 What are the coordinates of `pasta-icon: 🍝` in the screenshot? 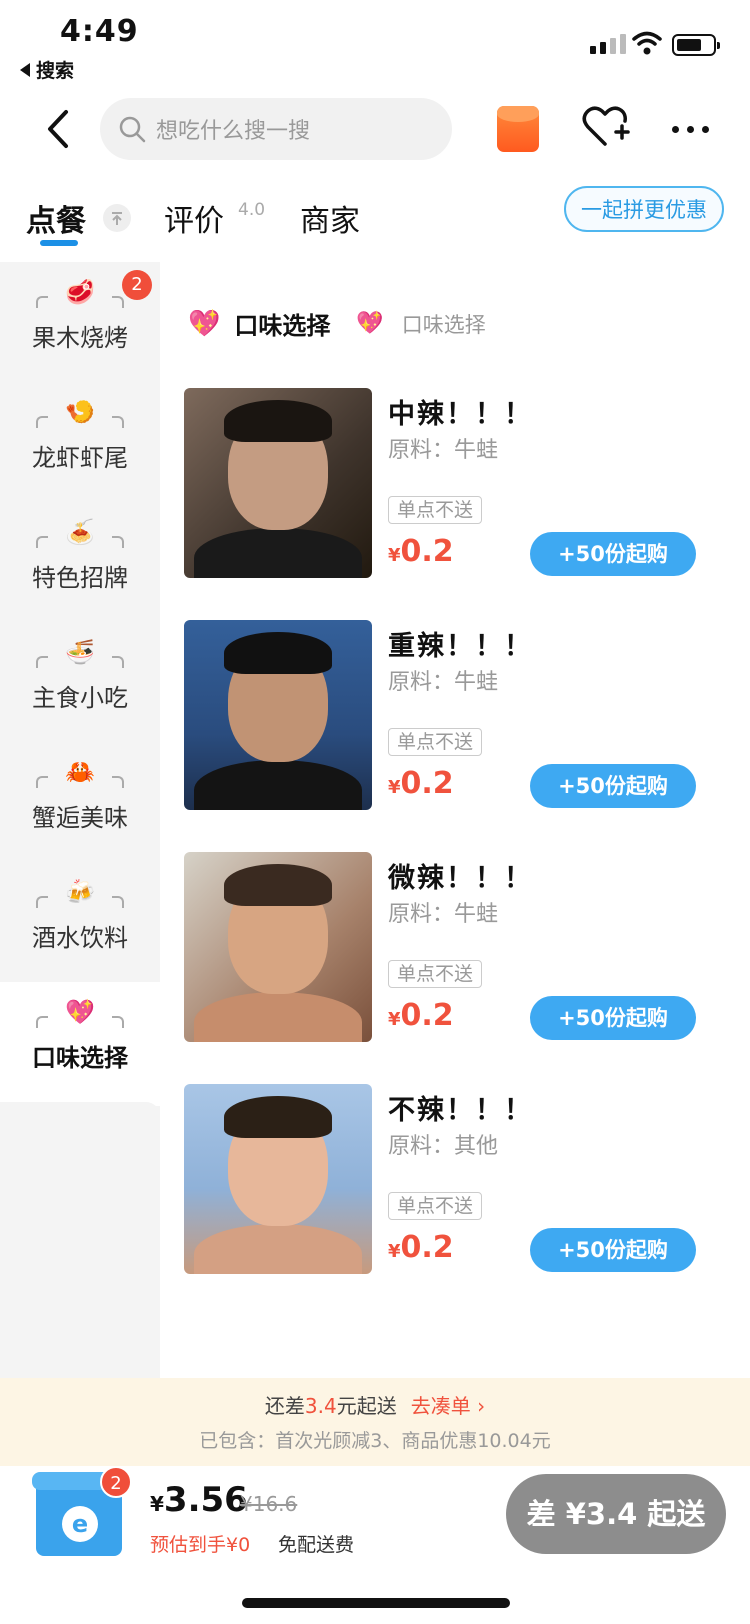 It's located at (80, 532).